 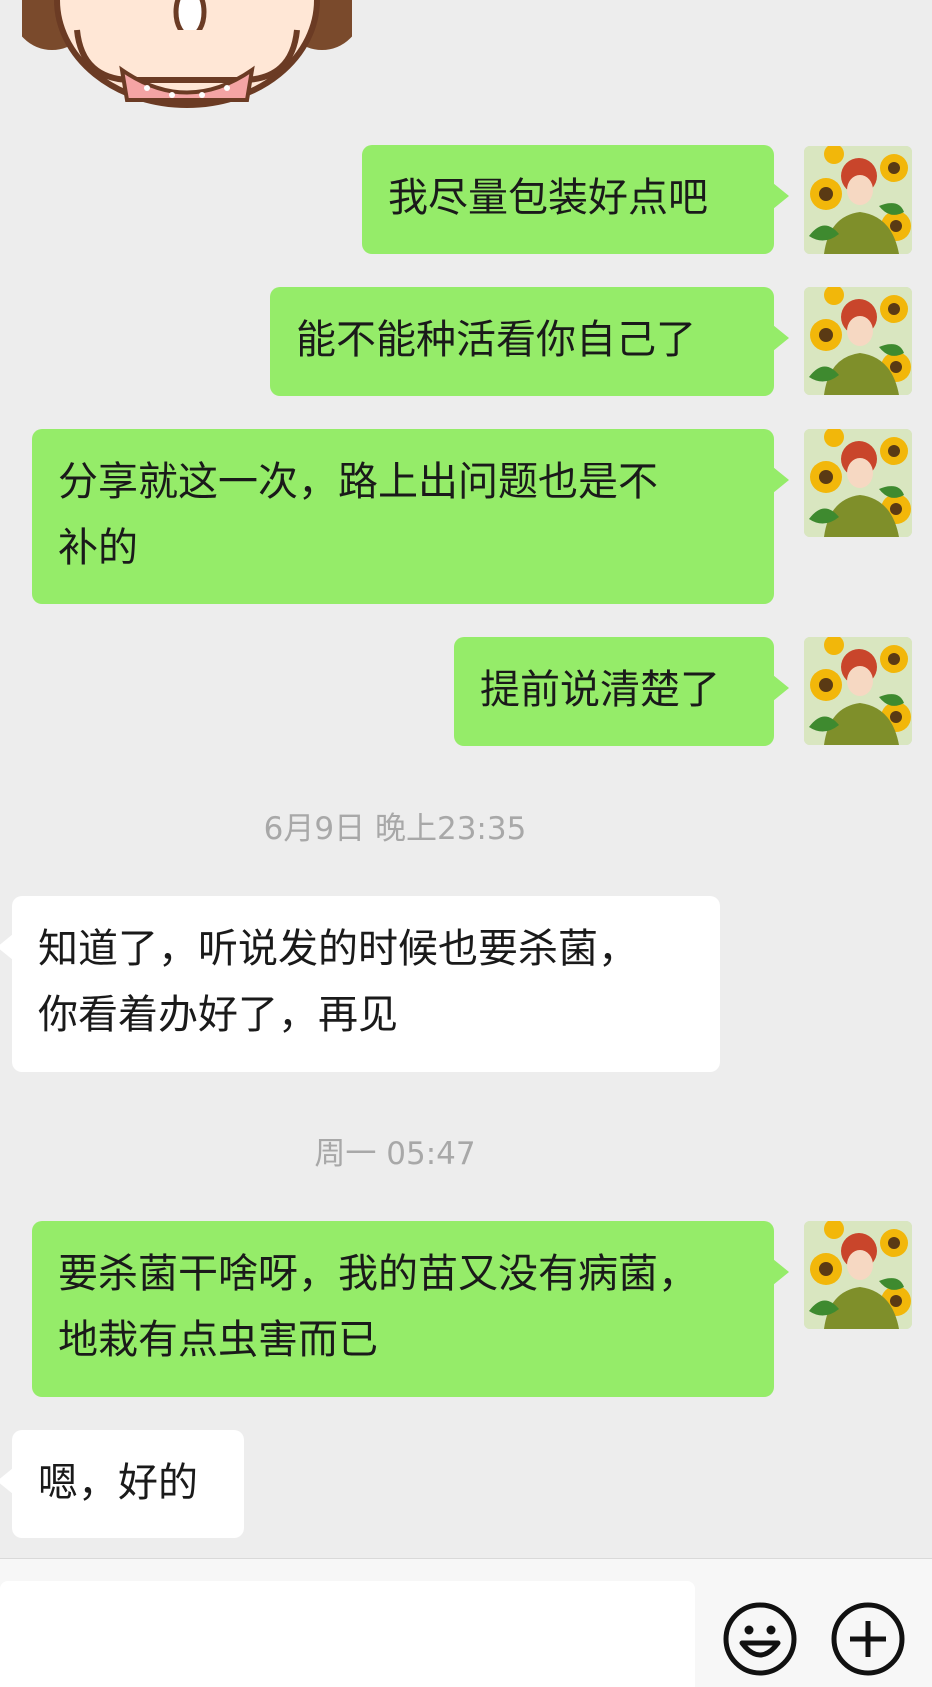 What do you see at coordinates (187, 57) in the screenshot?
I see `cartoon-girl-sticker` at bounding box center [187, 57].